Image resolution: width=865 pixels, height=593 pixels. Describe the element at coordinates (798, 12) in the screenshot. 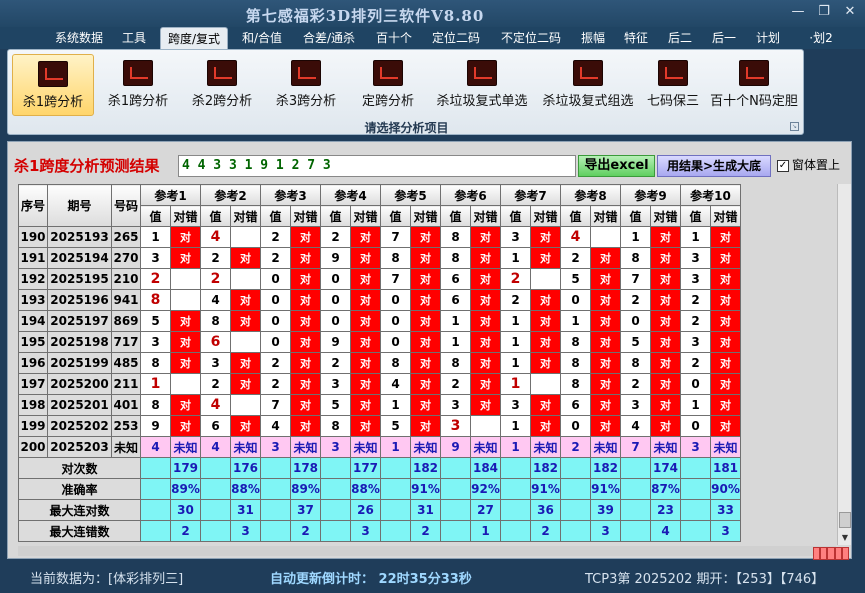

I see `minimize-button: —` at that location.